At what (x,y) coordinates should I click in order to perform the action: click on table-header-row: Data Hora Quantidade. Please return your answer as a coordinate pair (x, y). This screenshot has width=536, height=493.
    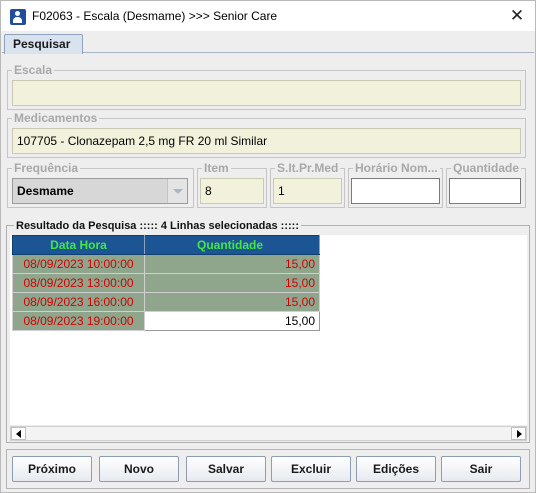
    Looking at the image, I should click on (166, 245).